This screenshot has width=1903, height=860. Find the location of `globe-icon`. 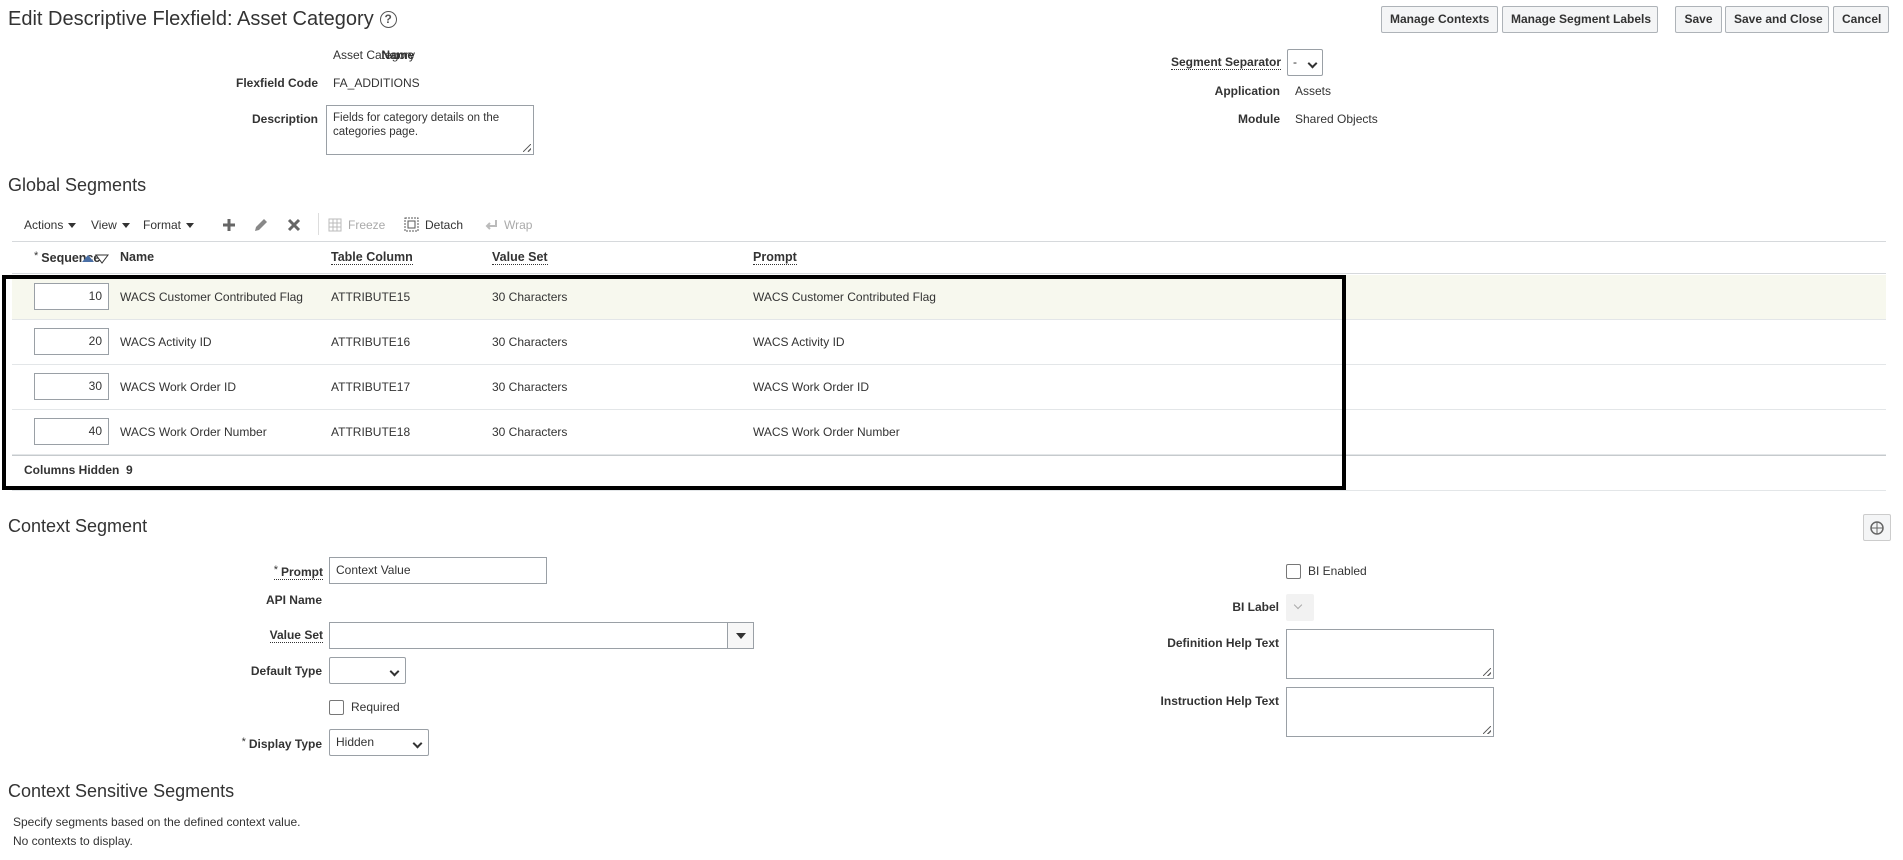

globe-icon is located at coordinates (1877, 528).